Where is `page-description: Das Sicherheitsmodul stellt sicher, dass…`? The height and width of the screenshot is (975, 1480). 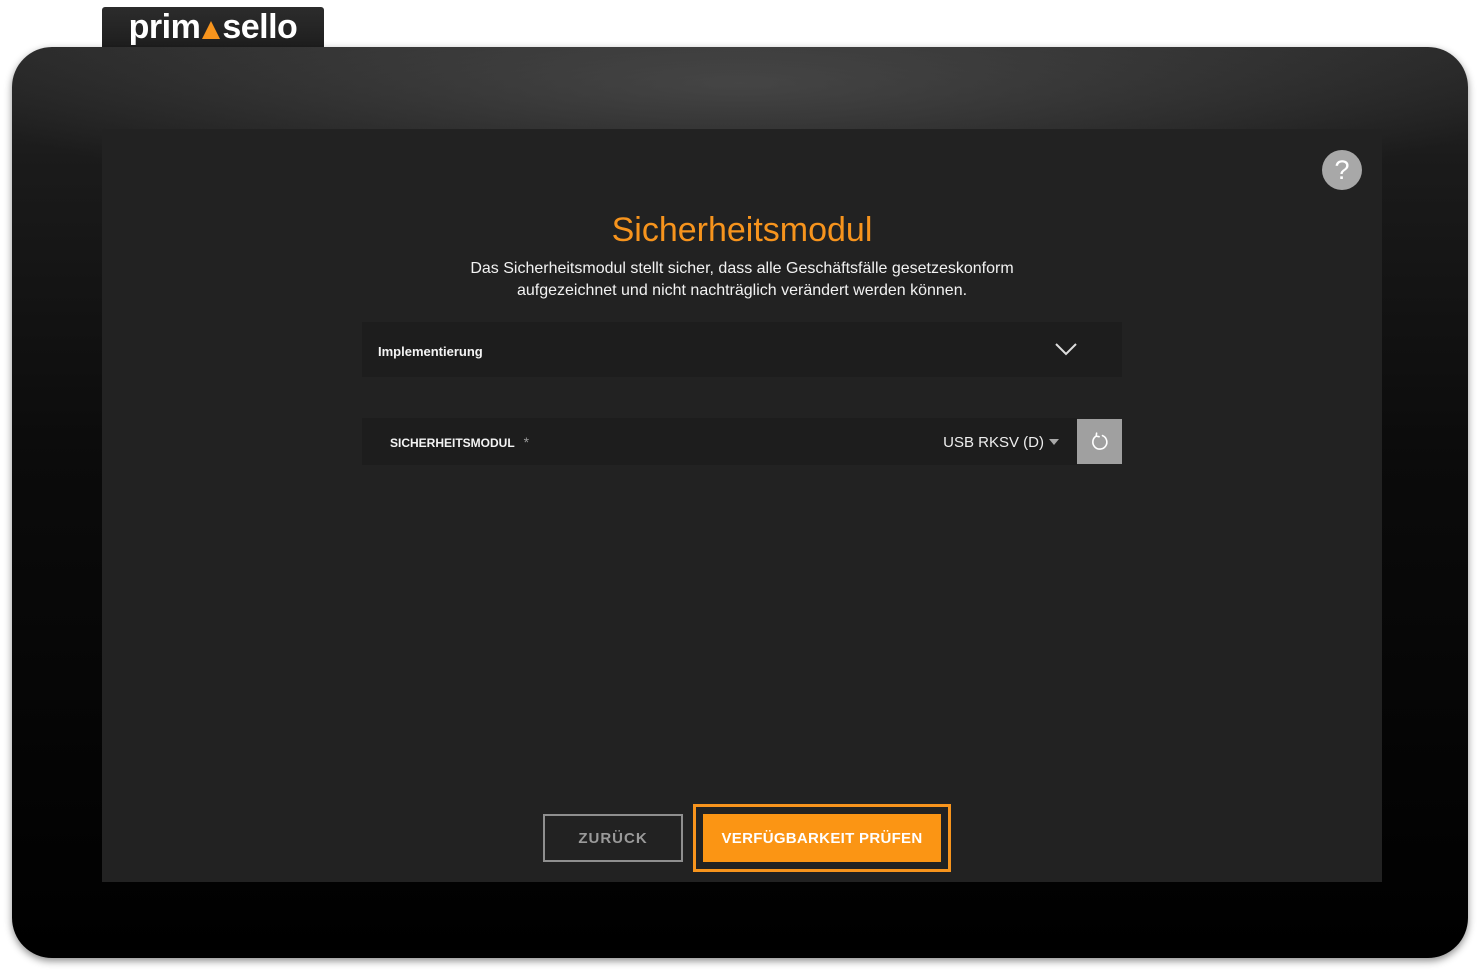 page-description: Das Sicherheitsmodul stellt sicher, dass… is located at coordinates (742, 280).